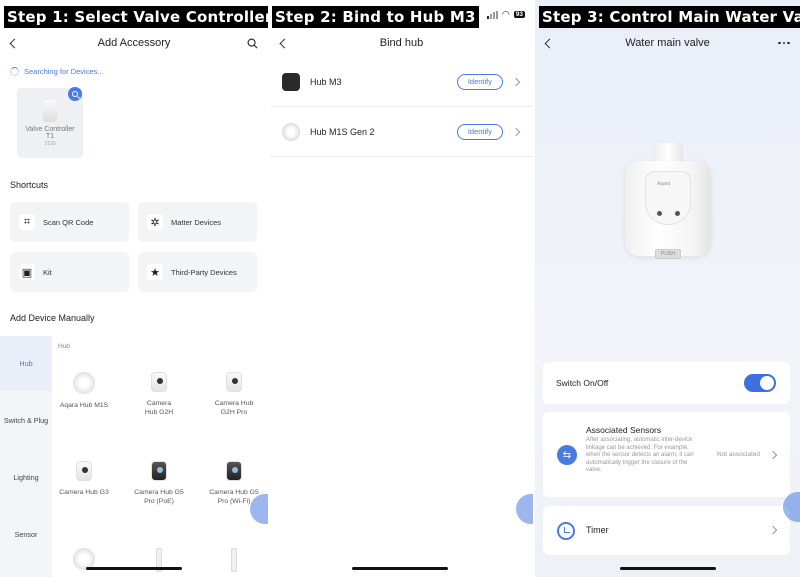 The height and width of the screenshot is (577, 800). I want to click on device-label: Camera Hub, so click(234, 403).